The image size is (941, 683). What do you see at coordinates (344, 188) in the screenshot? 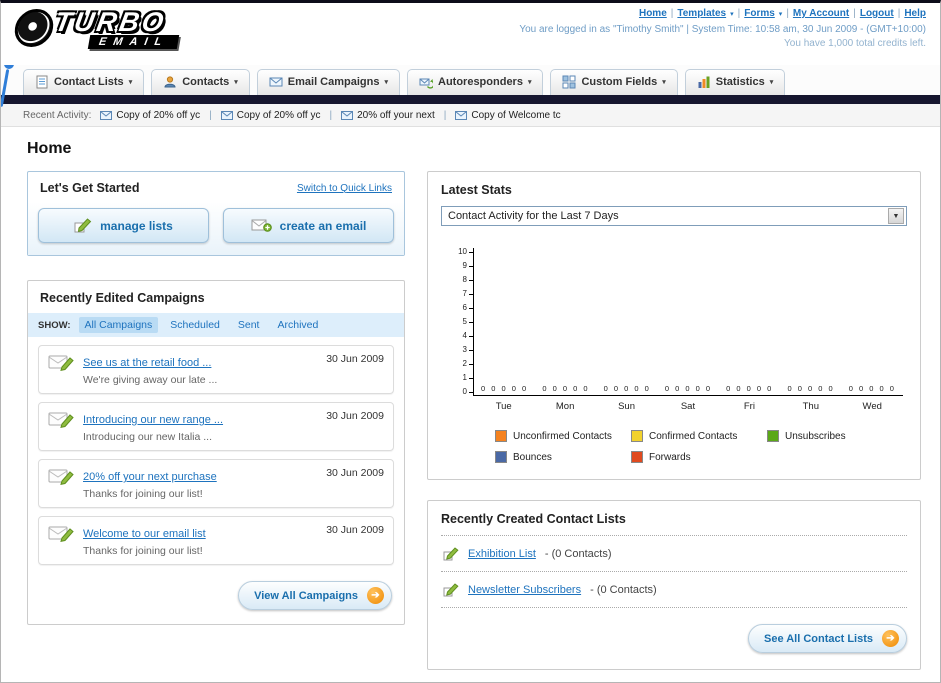
I see `switch-quick-links-link: Switch to Quick Links` at bounding box center [344, 188].